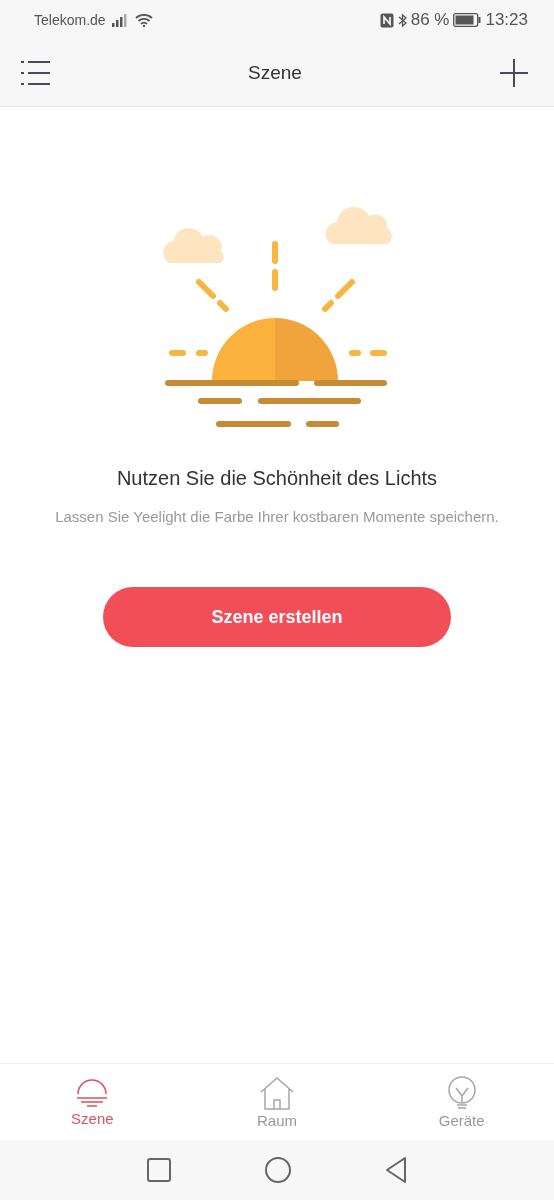  Describe the element at coordinates (402, 20) in the screenshot. I see `bluetooth-icon` at that location.